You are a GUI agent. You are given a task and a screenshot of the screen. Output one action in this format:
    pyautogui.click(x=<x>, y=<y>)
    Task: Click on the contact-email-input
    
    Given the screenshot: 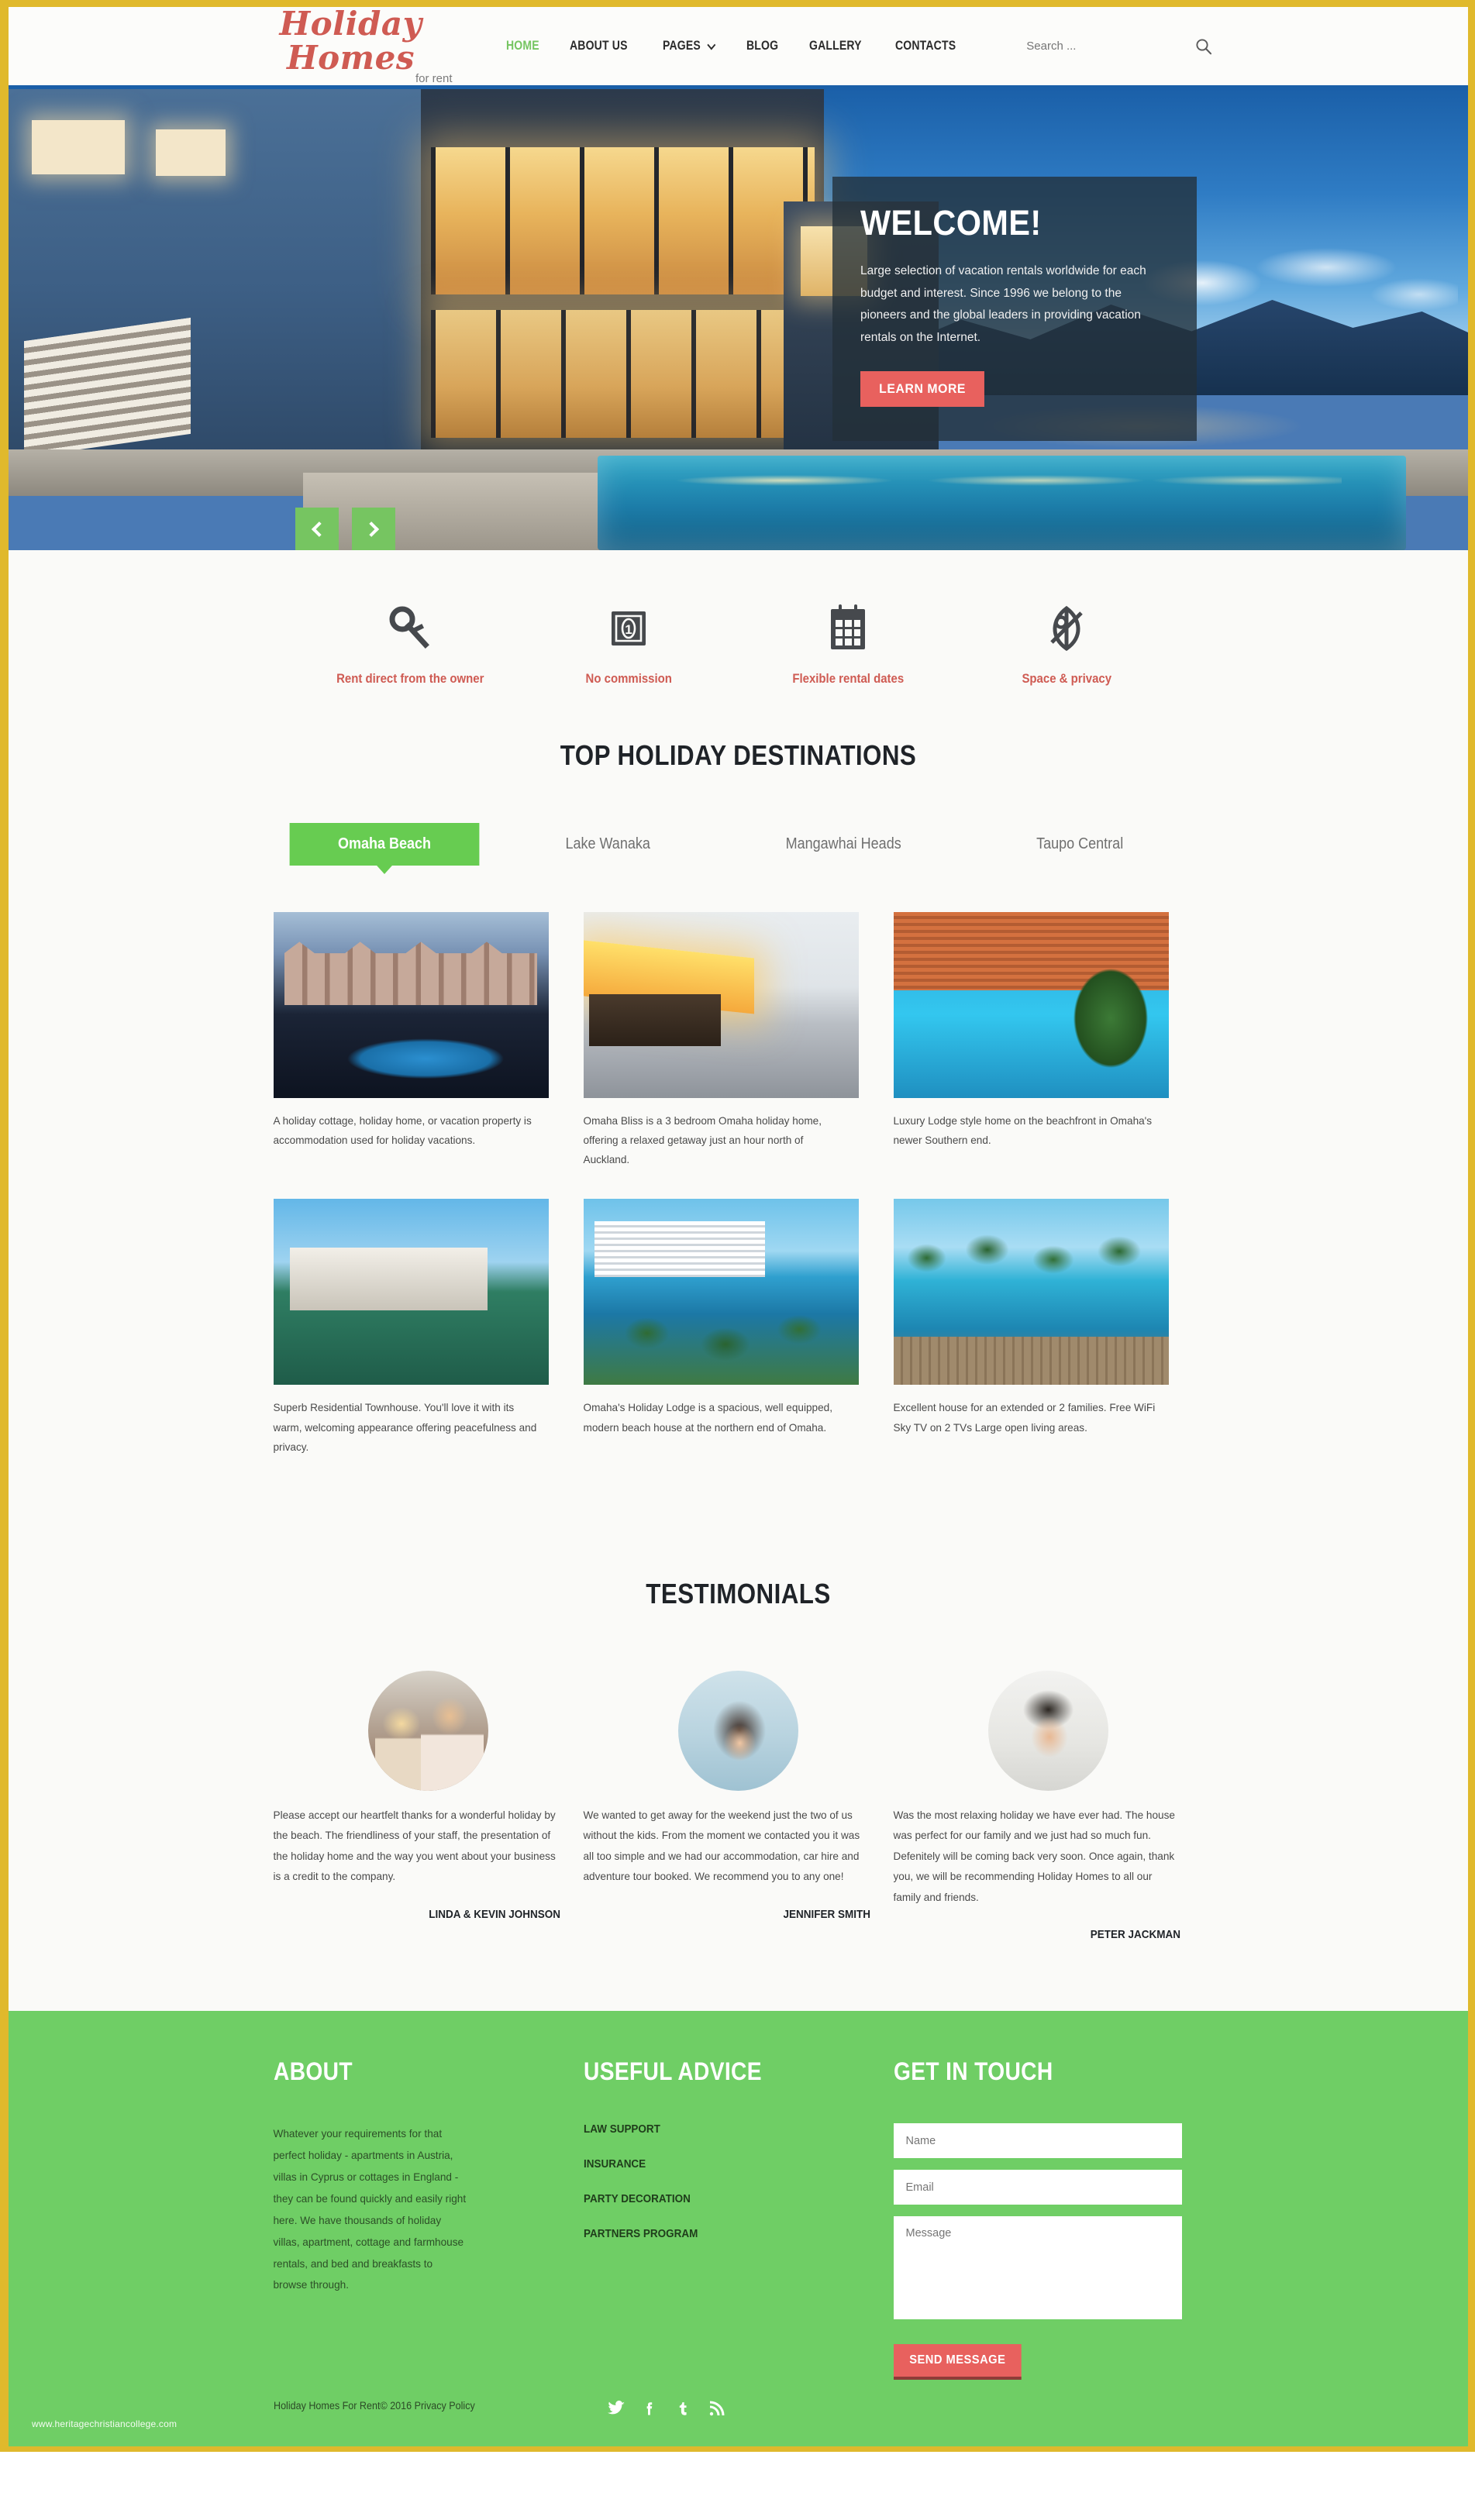 What is the action you would take?
    pyautogui.click(x=1038, y=2188)
    